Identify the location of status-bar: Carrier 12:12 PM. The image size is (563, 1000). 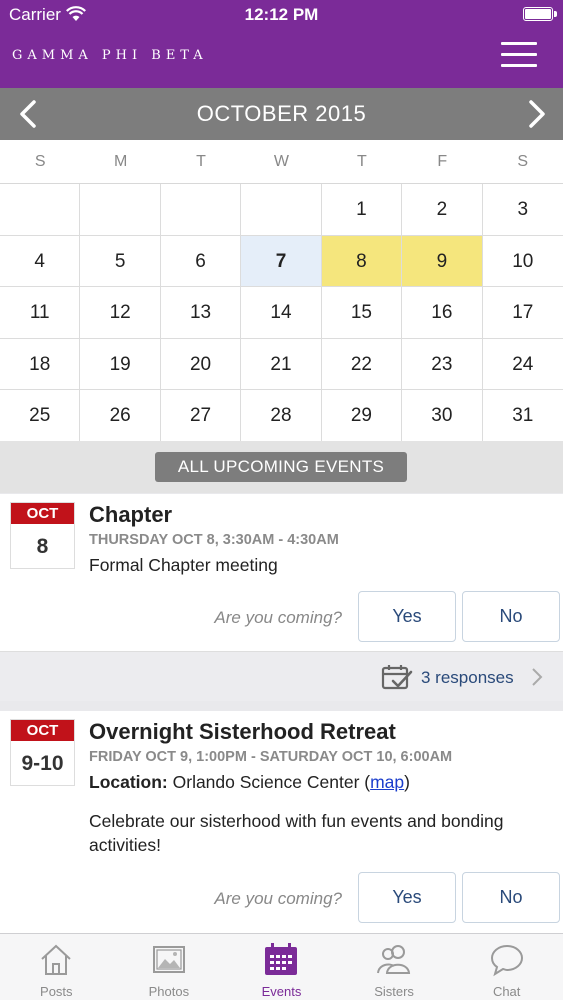
(281, 15).